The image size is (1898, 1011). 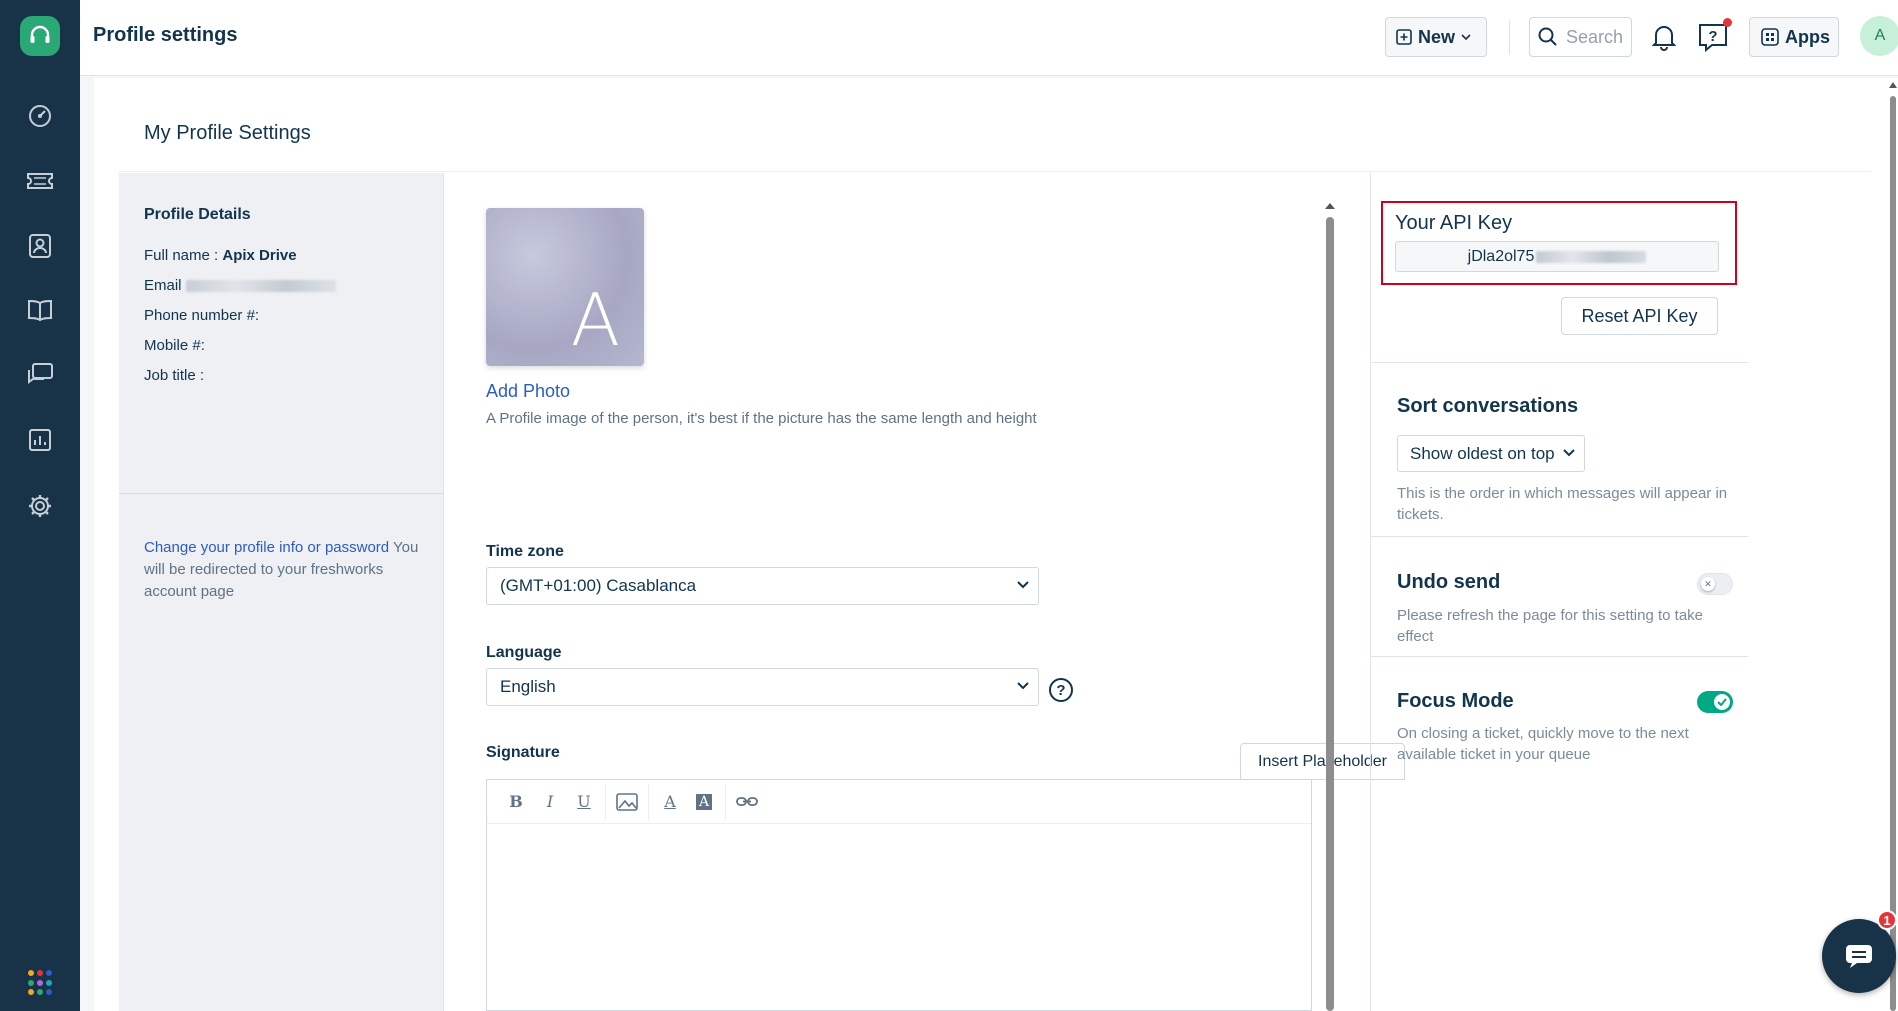 What do you see at coordinates (584, 802) in the screenshot?
I see `underline-button: U` at bounding box center [584, 802].